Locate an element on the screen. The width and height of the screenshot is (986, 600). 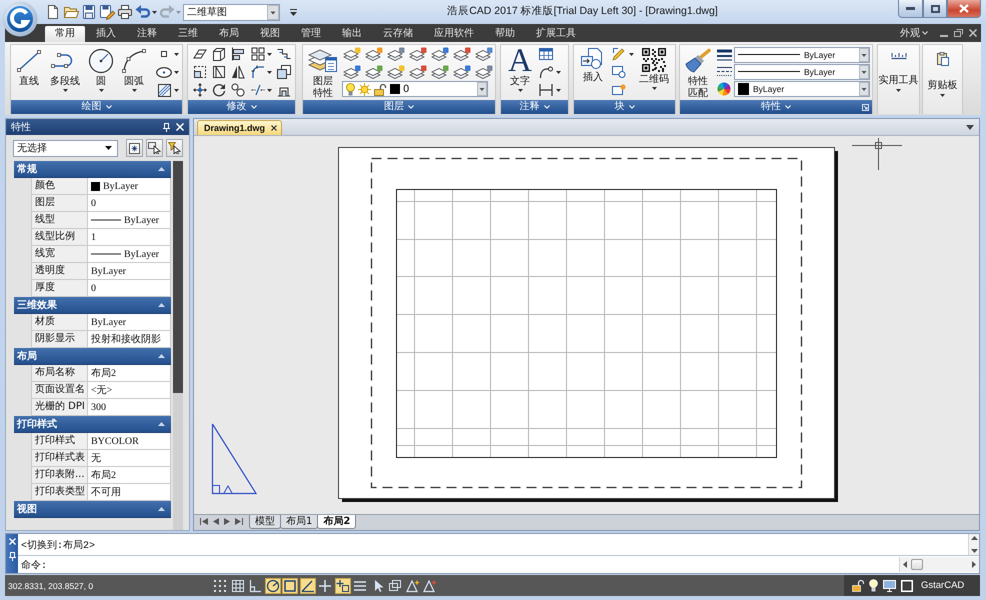
rounded-corner-icon is located at coordinates (257, 72).